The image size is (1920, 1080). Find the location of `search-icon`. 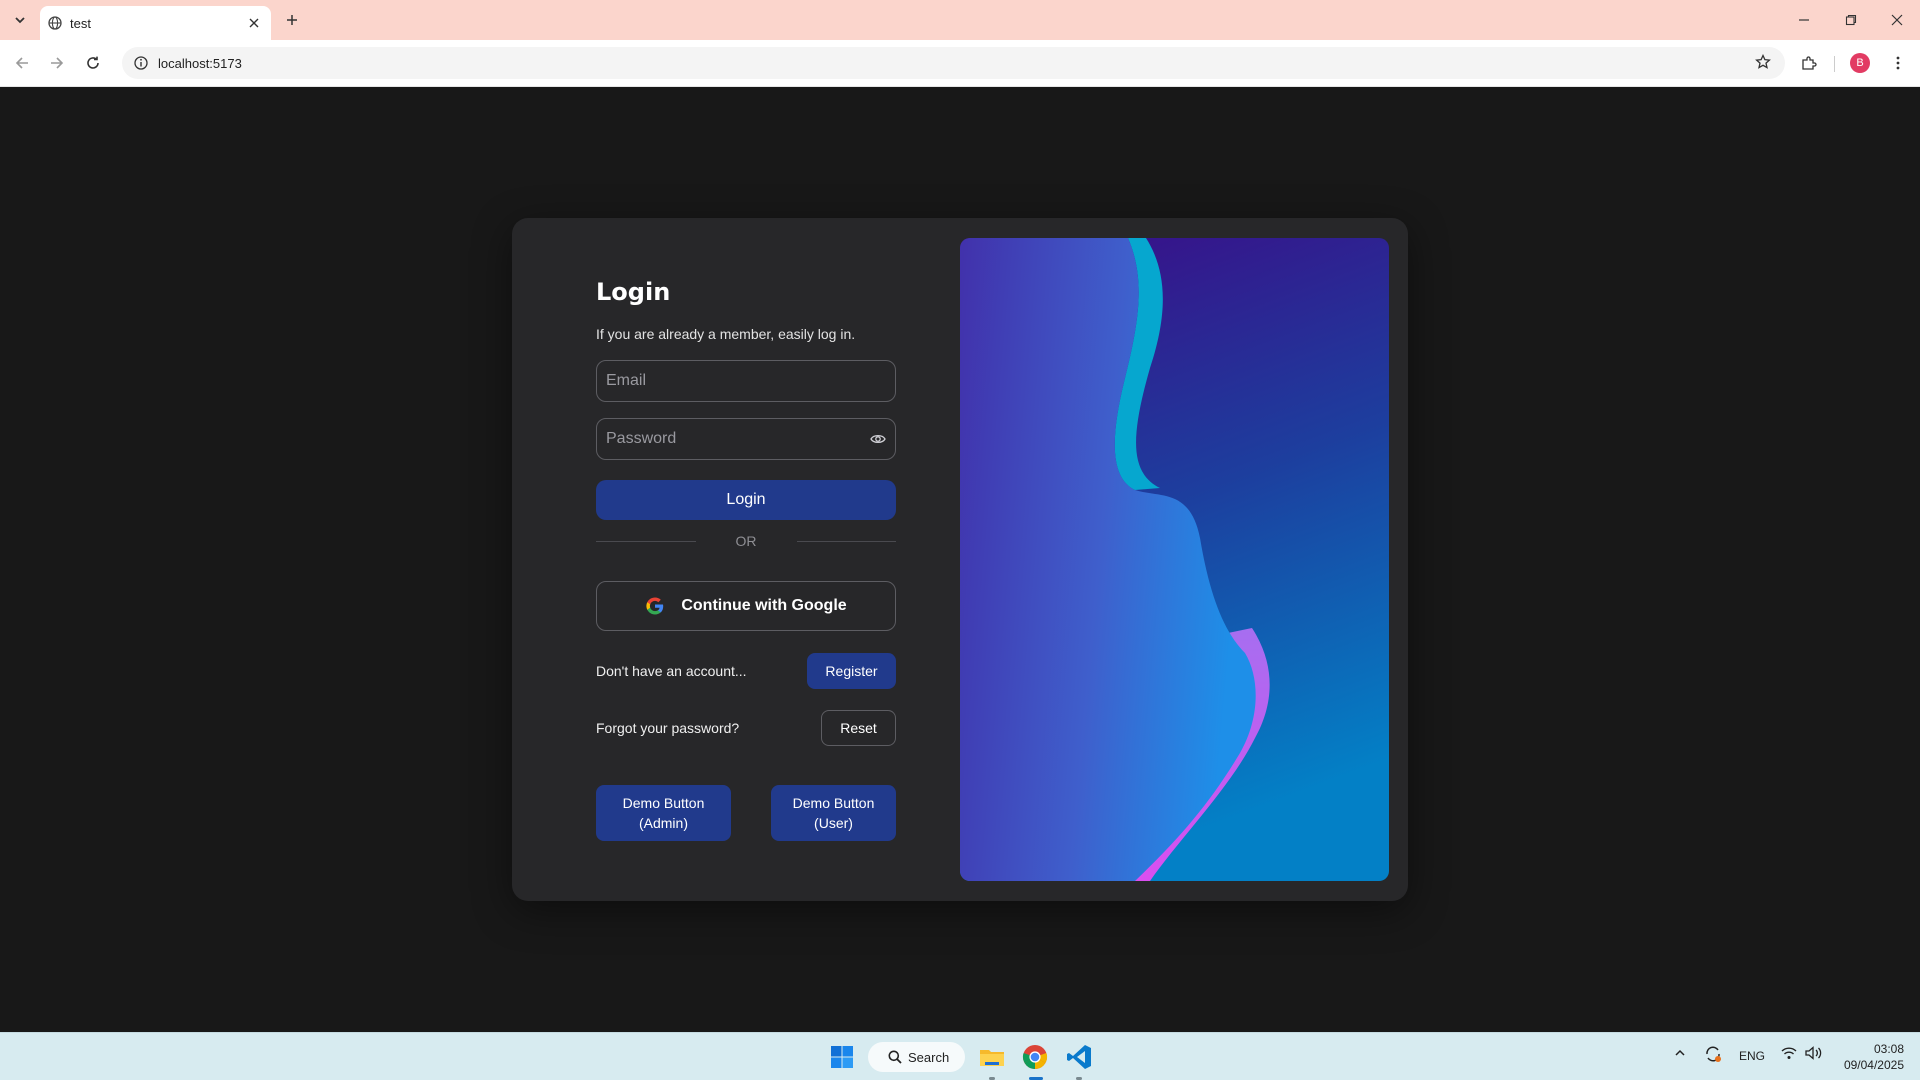

search-icon is located at coordinates (895, 1057).